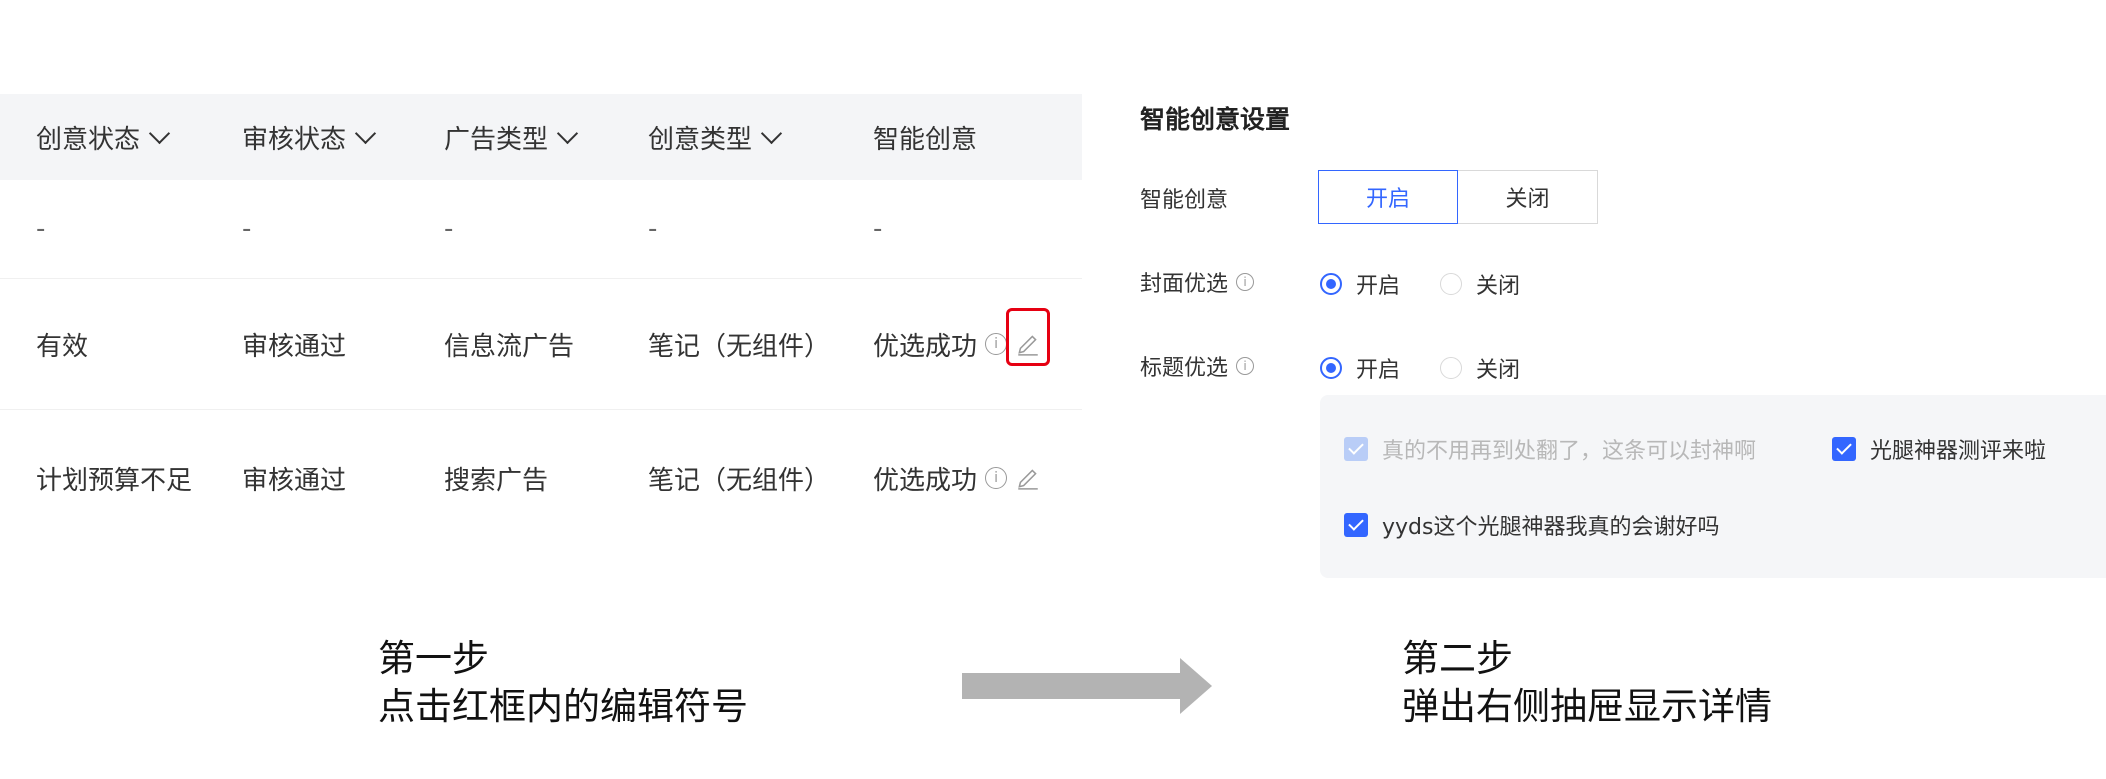 This screenshot has height=779, width=2106. Describe the element at coordinates (1528, 197) in the screenshot. I see `smart-off-button: 关闭` at that location.